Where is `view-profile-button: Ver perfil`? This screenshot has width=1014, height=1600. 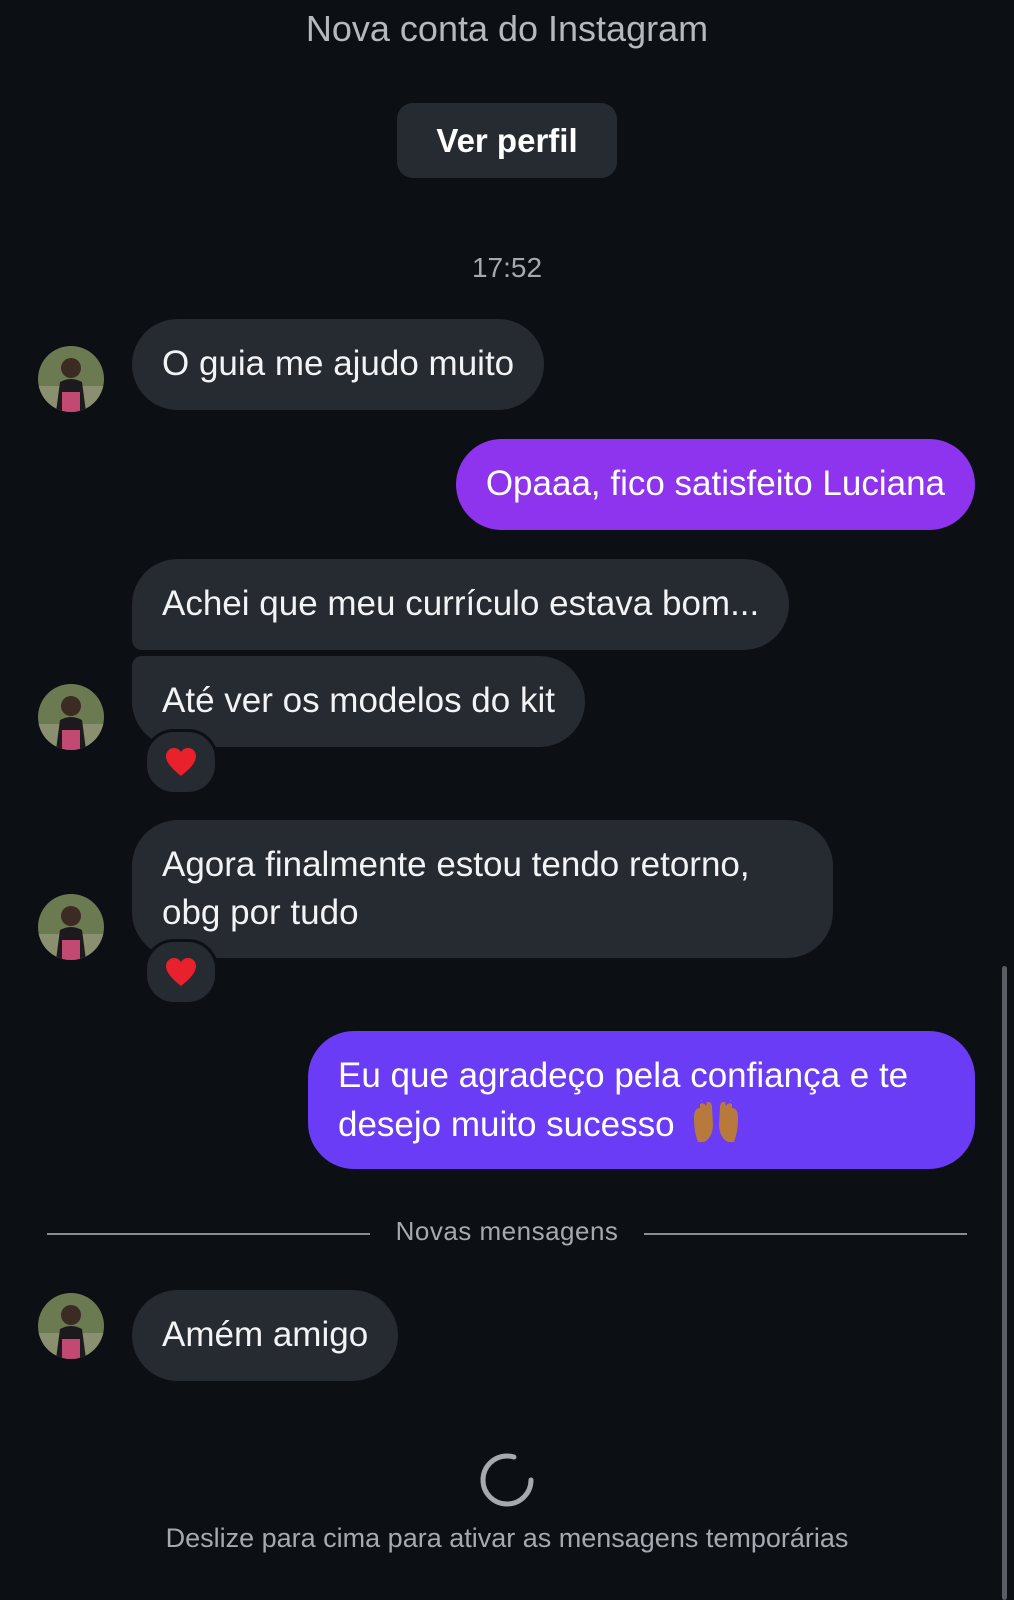
view-profile-button: Ver perfil is located at coordinates (507, 140).